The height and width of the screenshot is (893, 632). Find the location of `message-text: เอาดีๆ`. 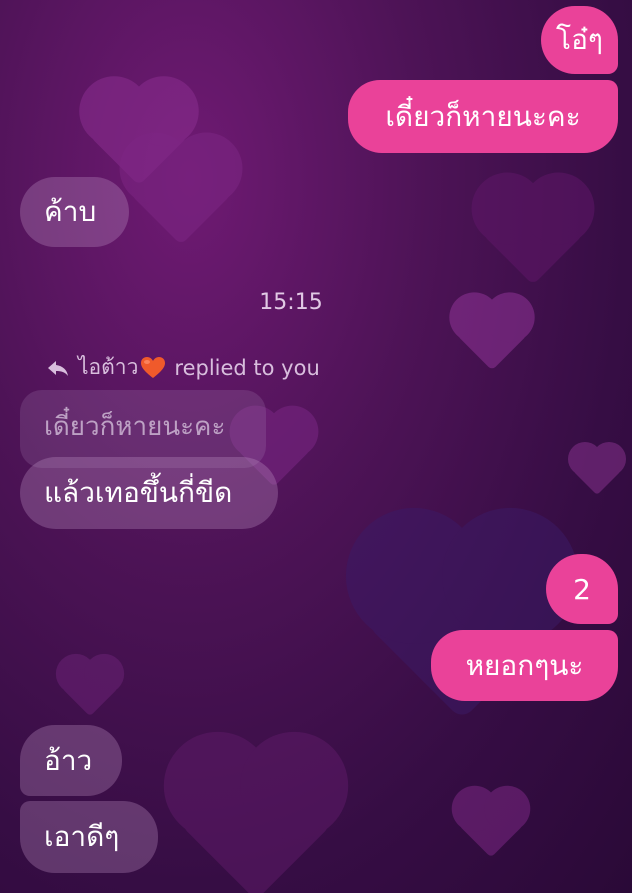

message-text: เอาดีๆ is located at coordinates (82, 836).